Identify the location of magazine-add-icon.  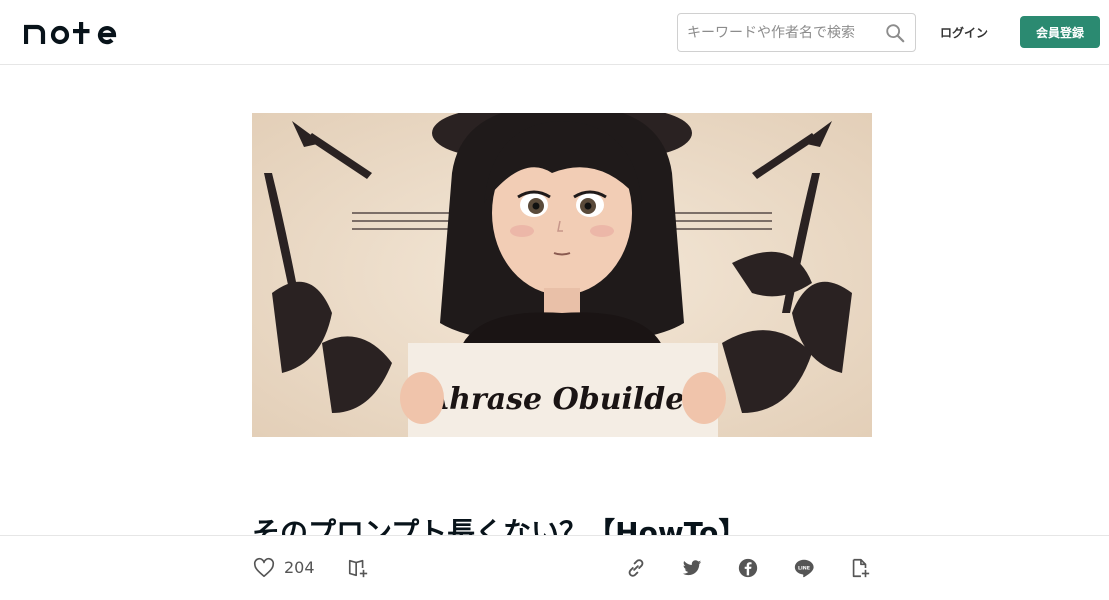
(358, 568).